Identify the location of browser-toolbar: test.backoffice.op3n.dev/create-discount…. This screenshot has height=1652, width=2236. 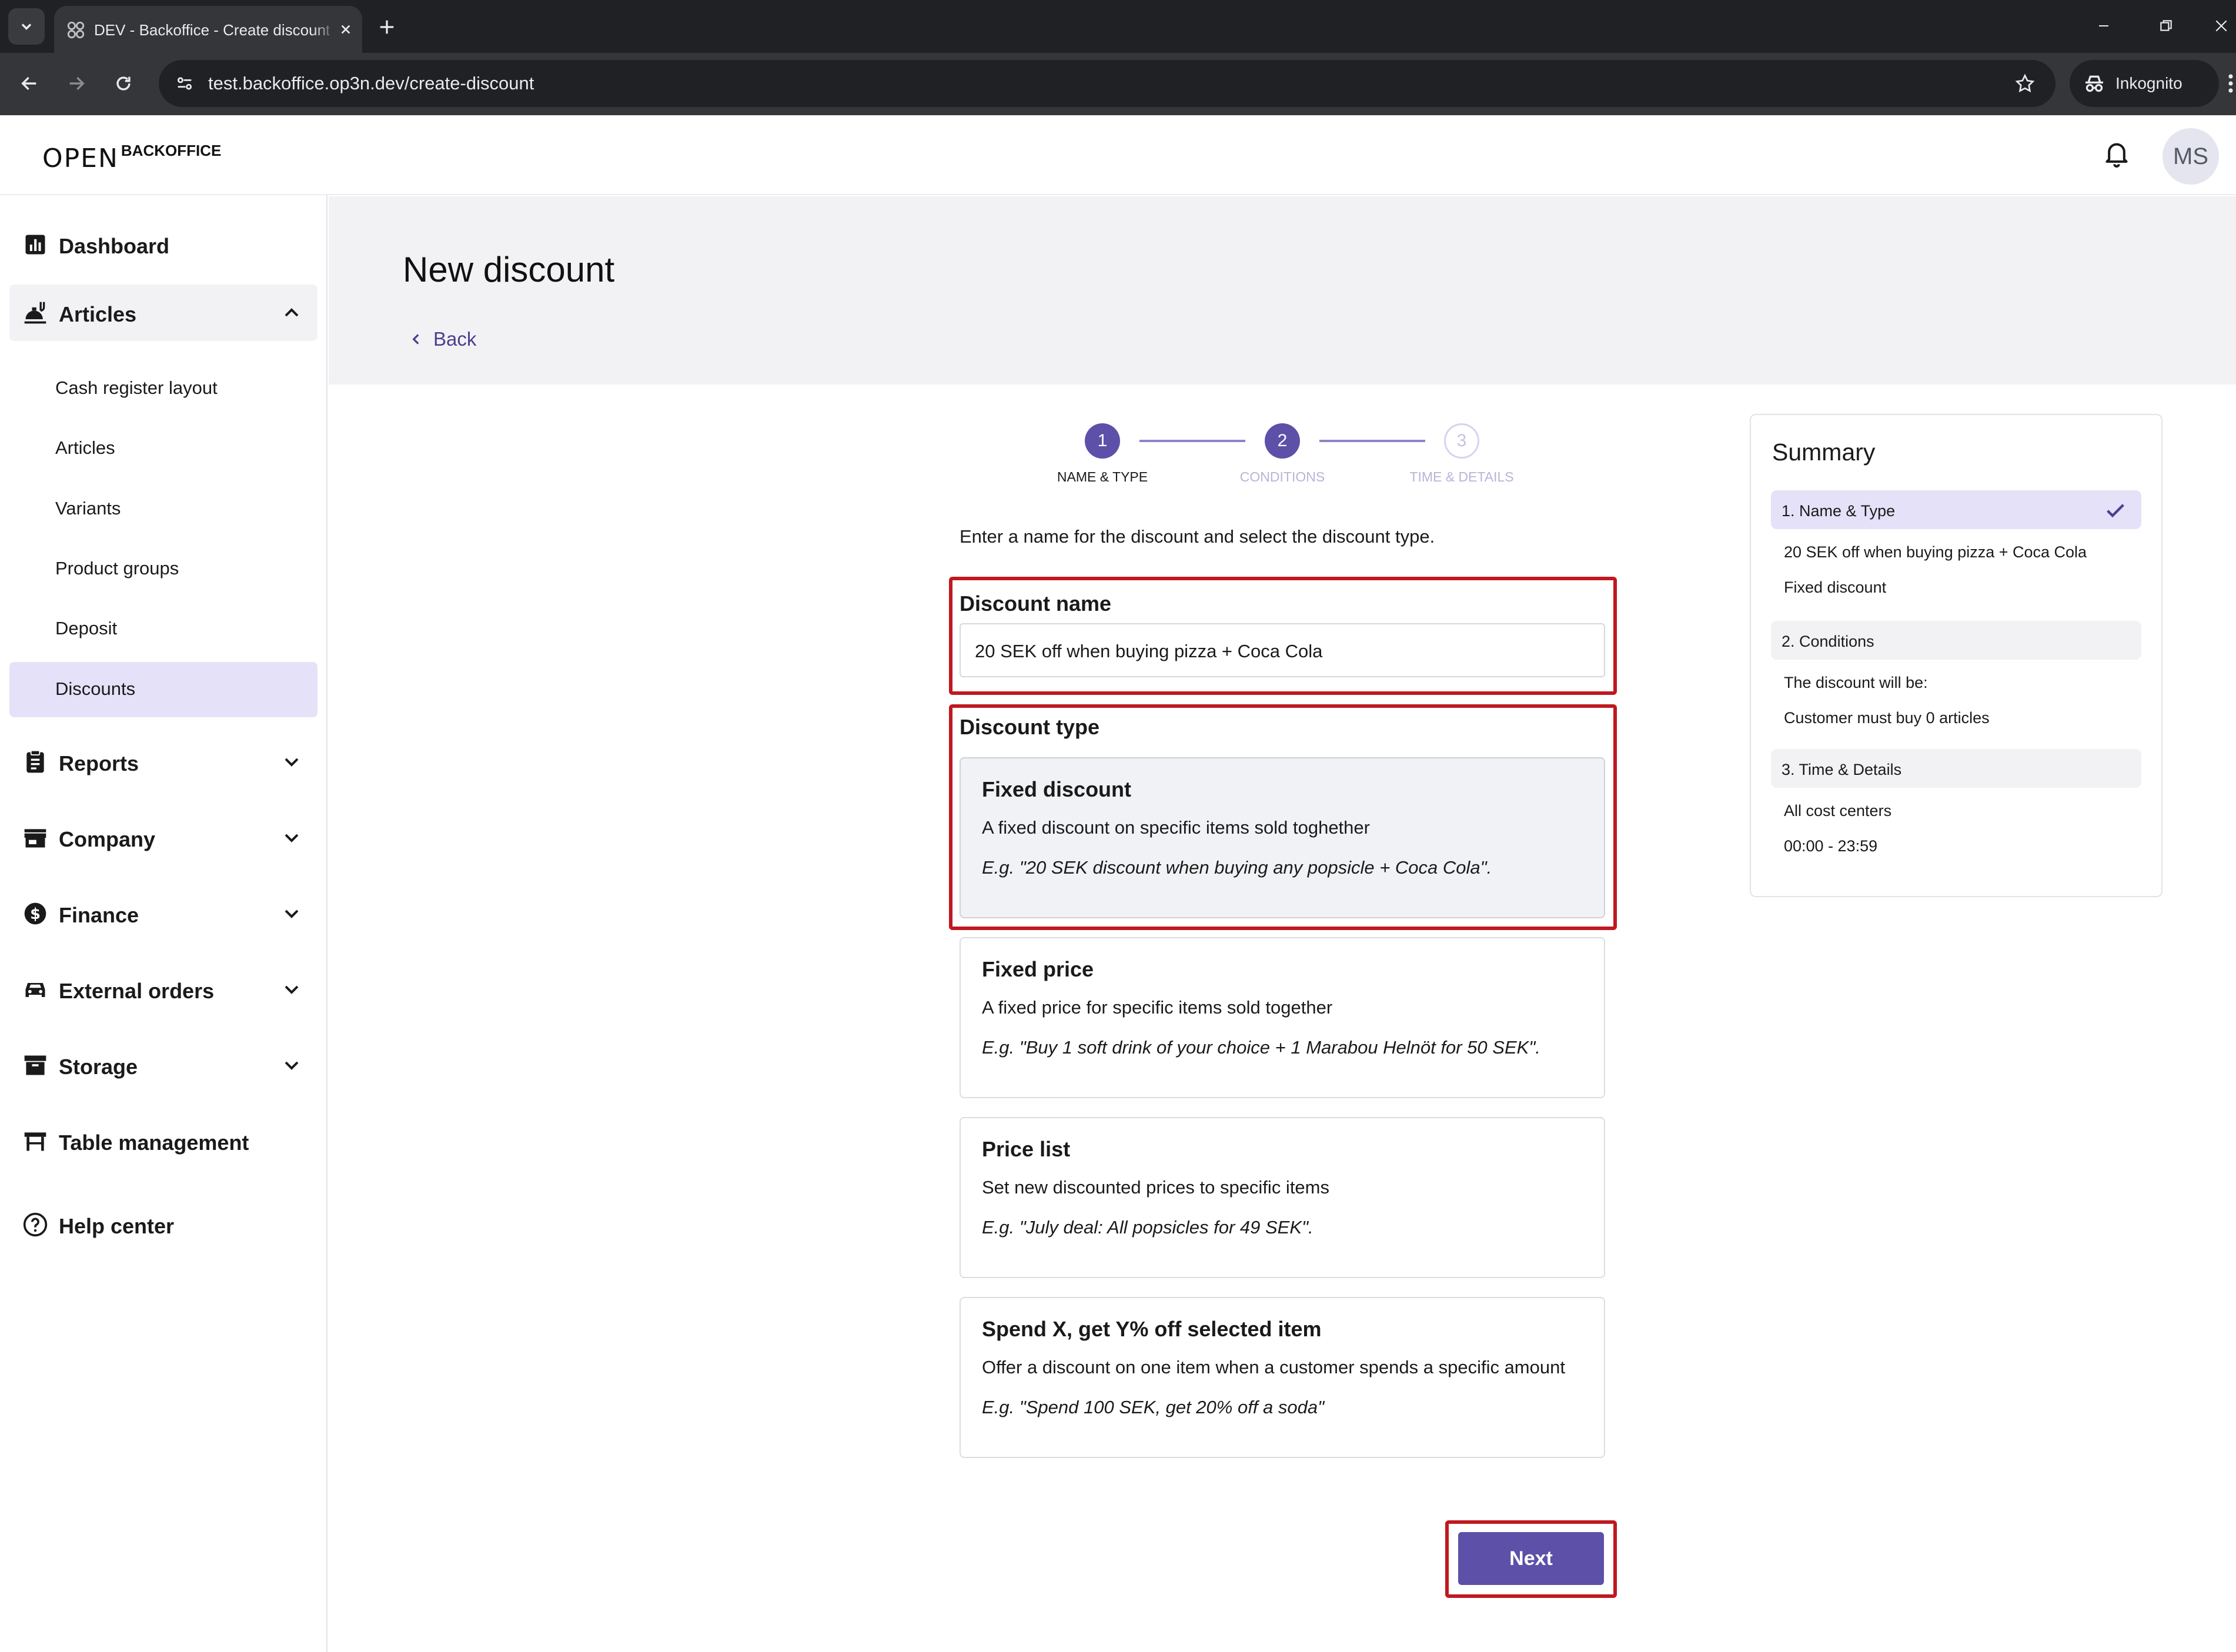
(1118, 84).